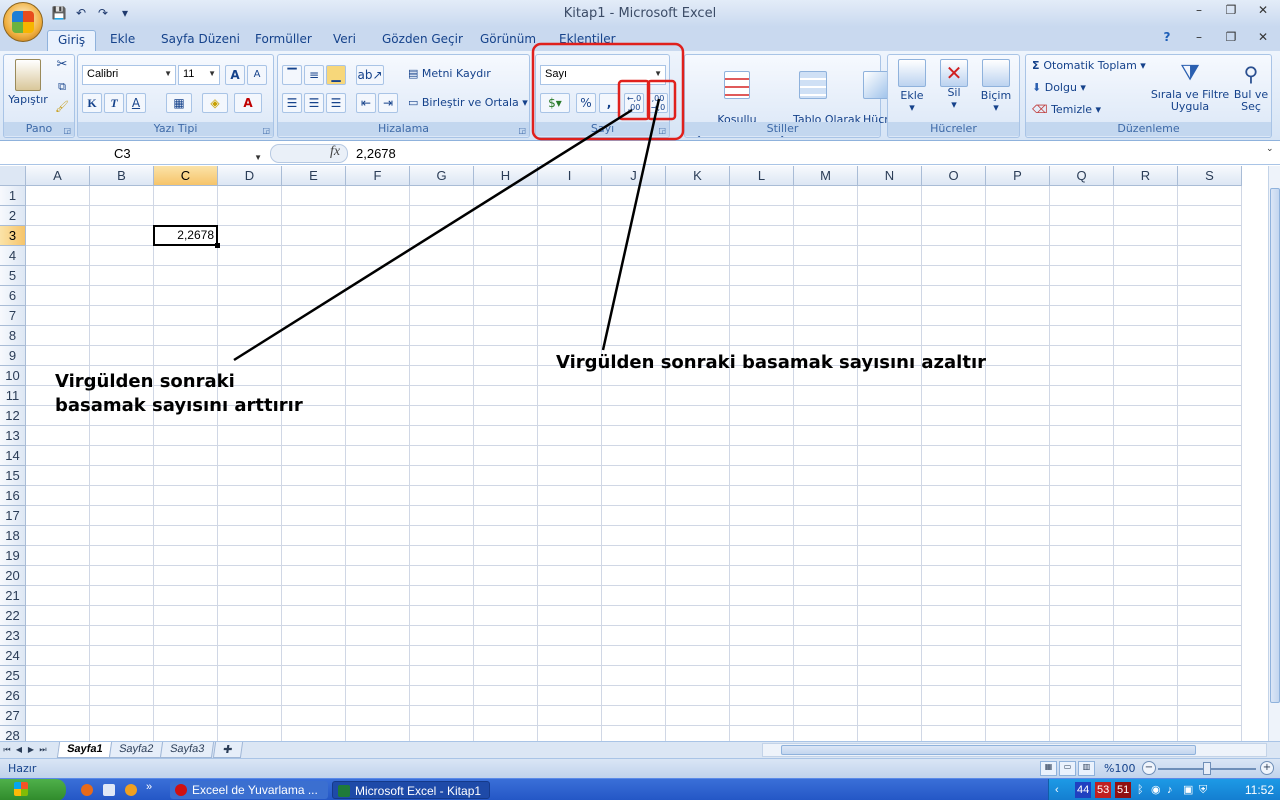 Image resolution: width=1280 pixels, height=800 pixels. I want to click on select-all-corner, so click(13, 176).